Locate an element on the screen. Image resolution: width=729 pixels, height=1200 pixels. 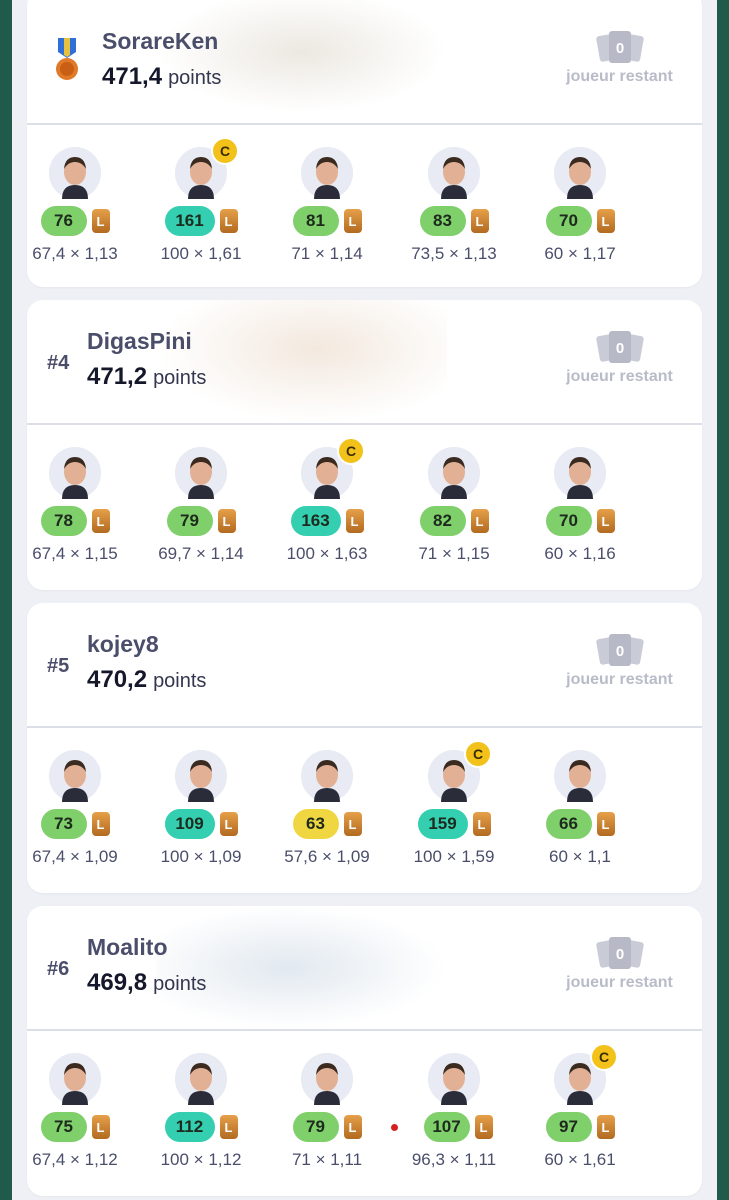
score-row: 78 L is located at coordinates (82, 521).